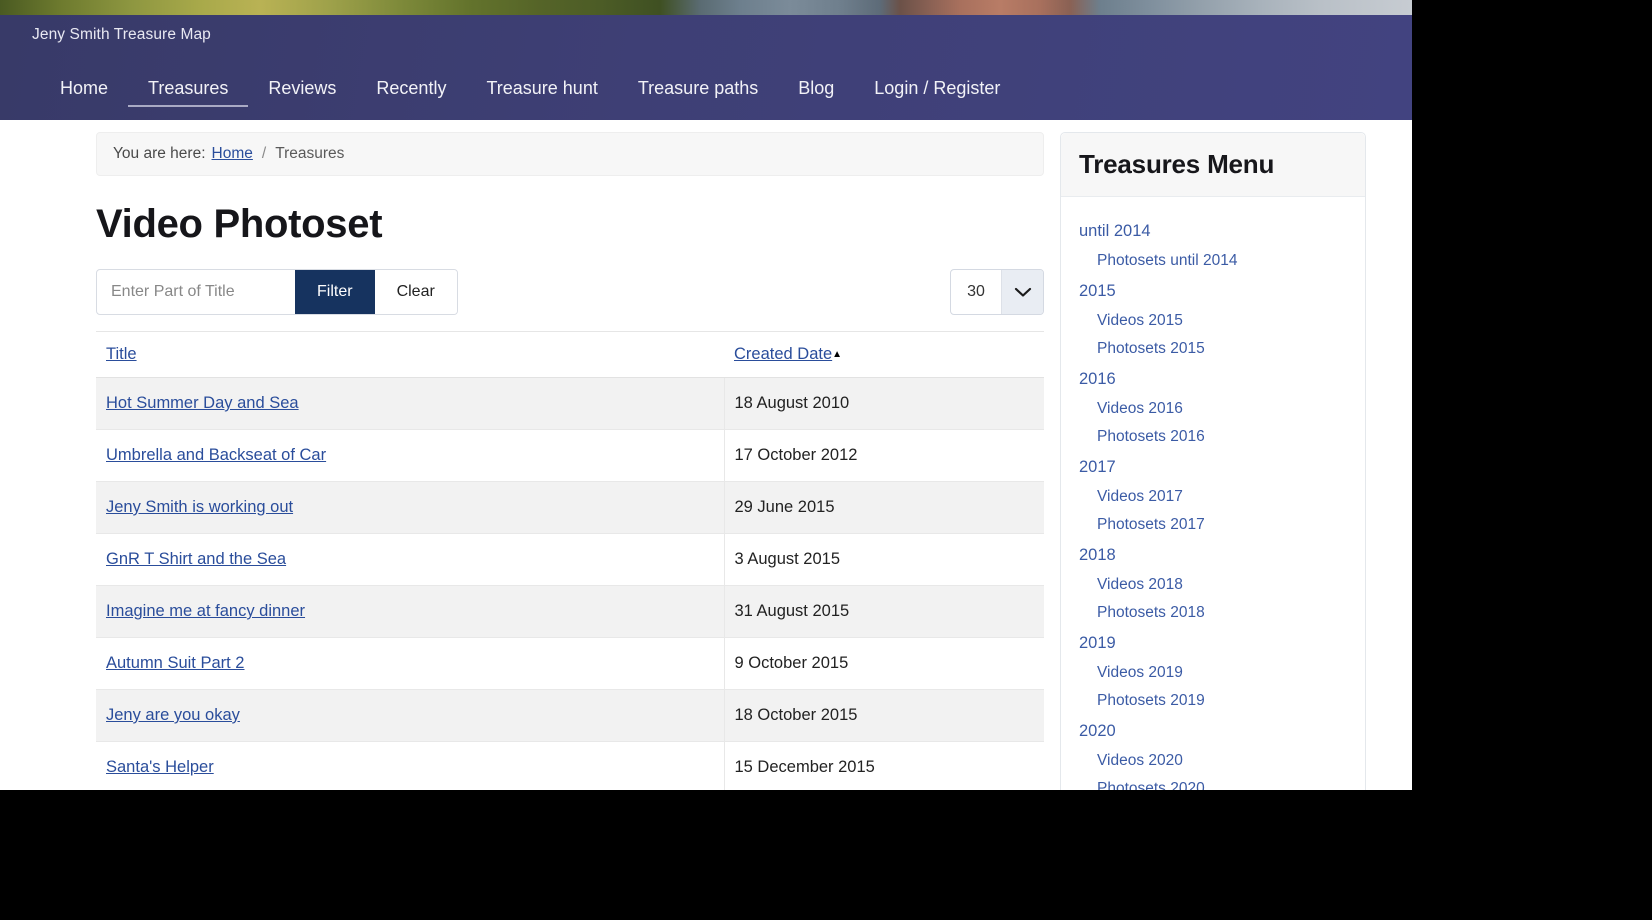  What do you see at coordinates (816, 88) in the screenshot?
I see `nav-item-blog: Blog` at bounding box center [816, 88].